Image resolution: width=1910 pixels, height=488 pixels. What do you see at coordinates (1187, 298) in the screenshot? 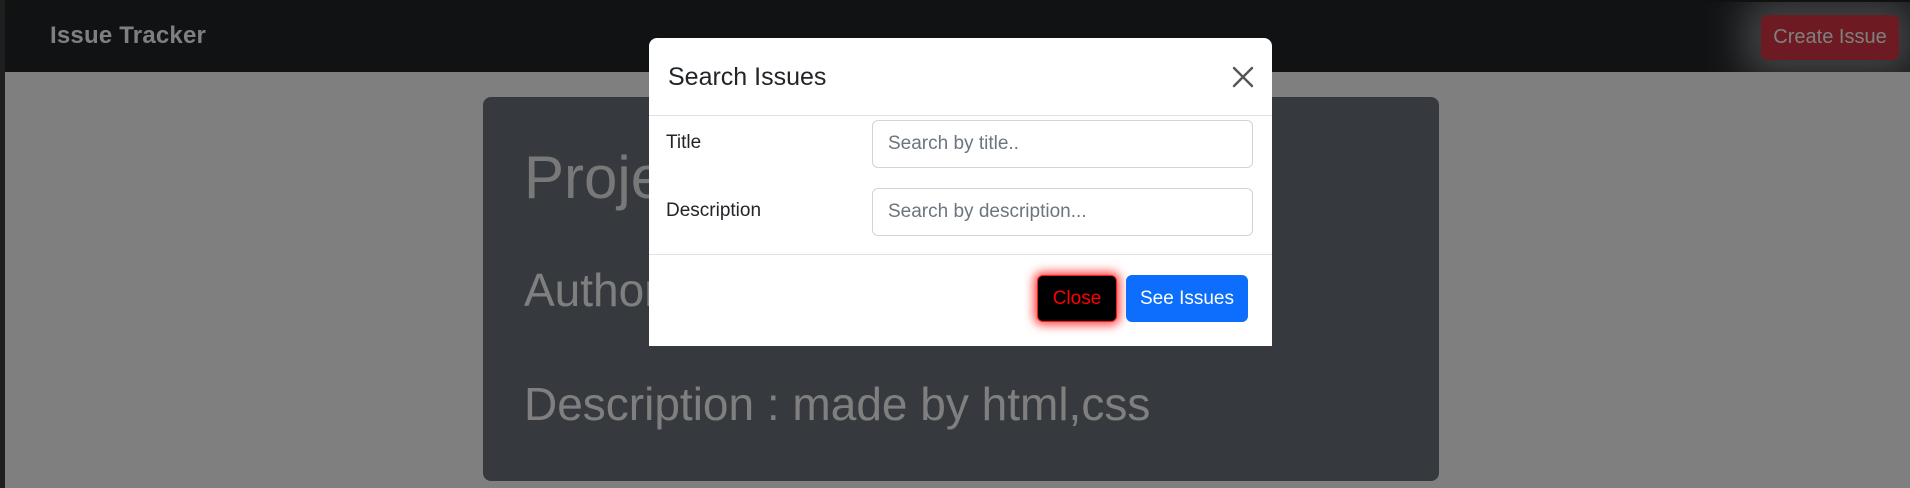
I see `see-issues-button: See Issues` at bounding box center [1187, 298].